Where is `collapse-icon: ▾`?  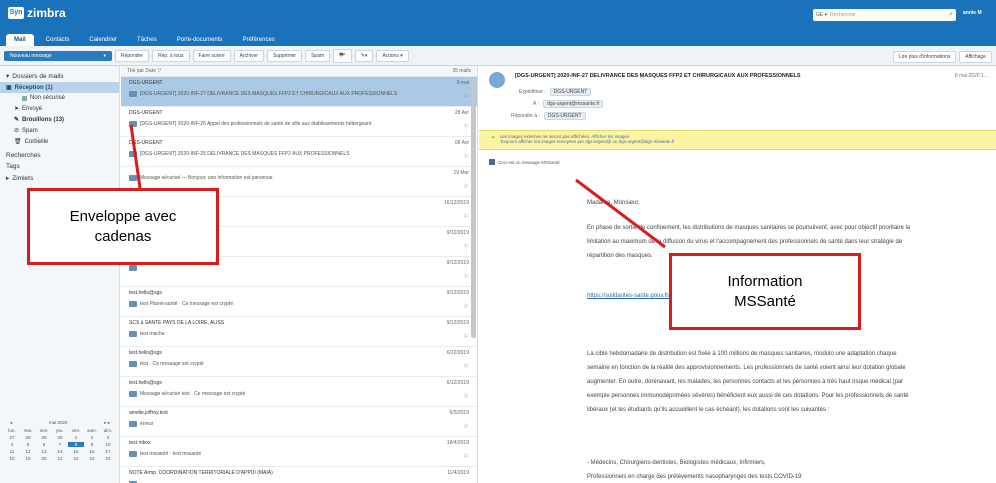 collapse-icon: ▾ is located at coordinates (7, 76).